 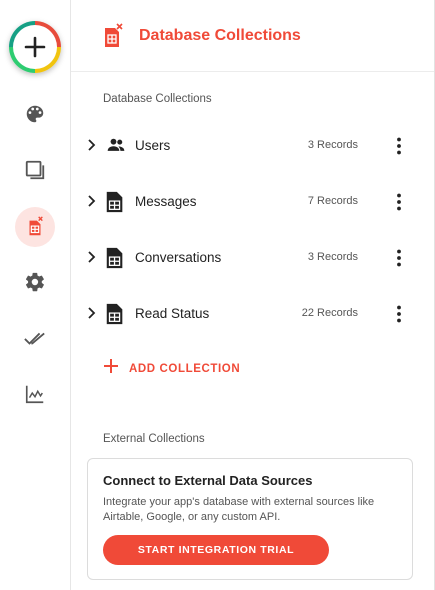 I want to click on users-icon, so click(x=116, y=147).